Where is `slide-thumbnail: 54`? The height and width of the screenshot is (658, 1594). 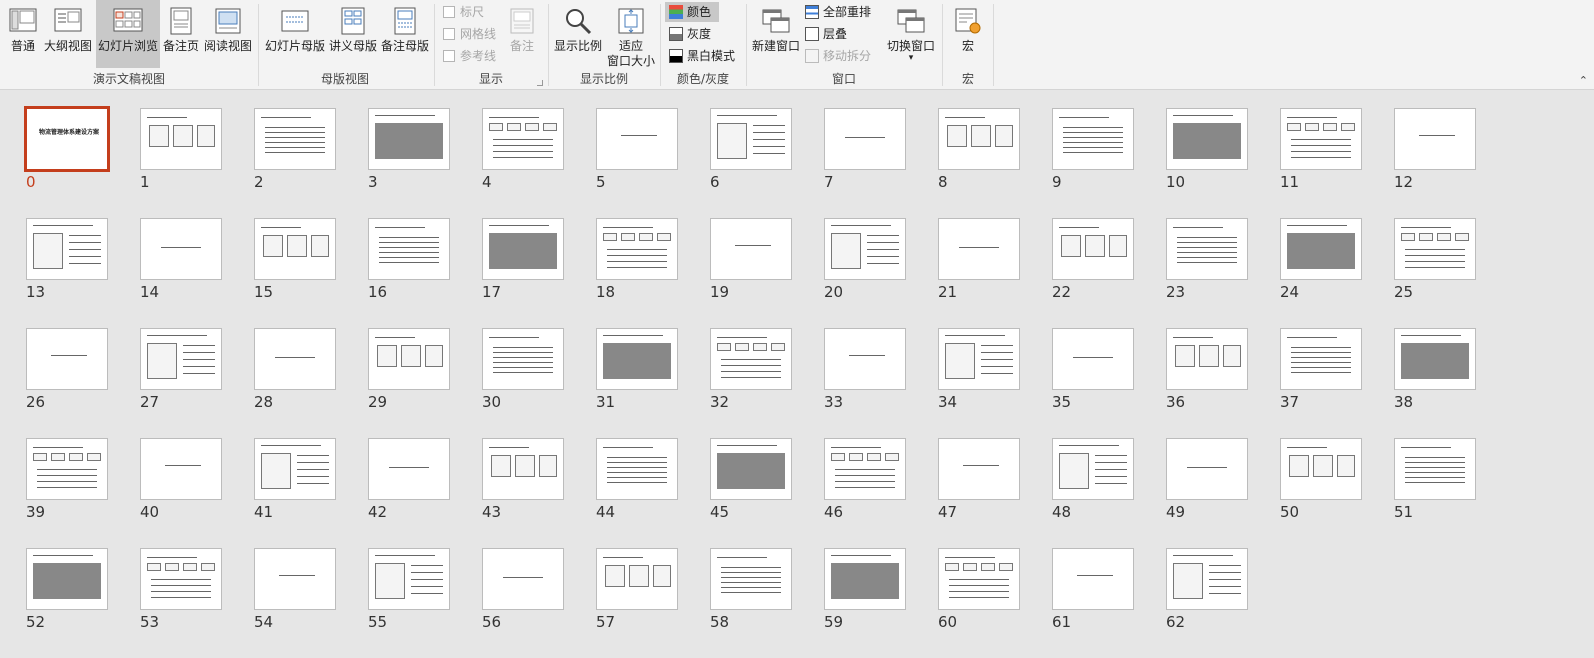 slide-thumbnail: 54 is located at coordinates (311, 603).